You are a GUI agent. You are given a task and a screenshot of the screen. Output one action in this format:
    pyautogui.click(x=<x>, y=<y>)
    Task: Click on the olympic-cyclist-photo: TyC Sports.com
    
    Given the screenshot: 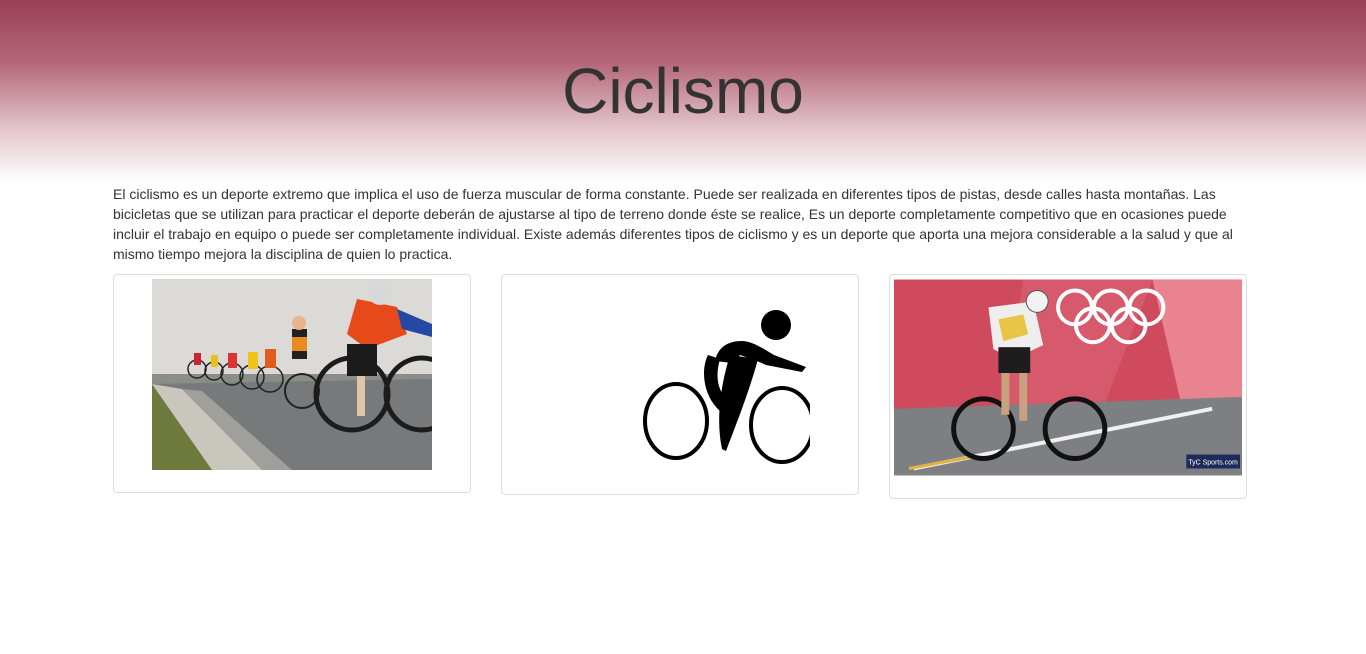 What is the action you would take?
    pyautogui.click(x=1068, y=377)
    